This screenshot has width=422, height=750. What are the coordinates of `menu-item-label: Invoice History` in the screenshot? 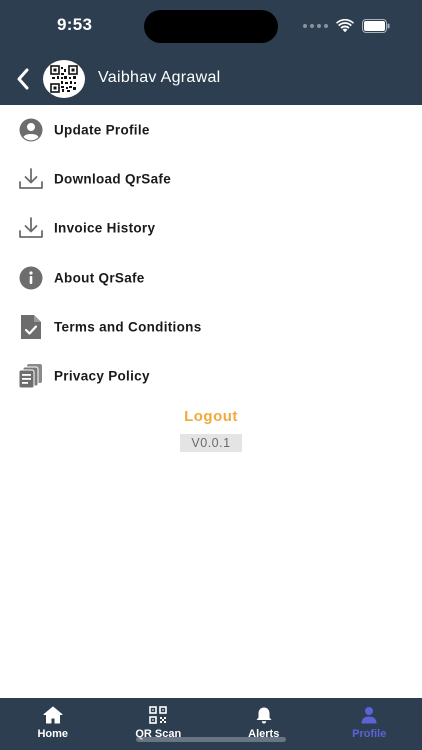 It's located at (105, 228).